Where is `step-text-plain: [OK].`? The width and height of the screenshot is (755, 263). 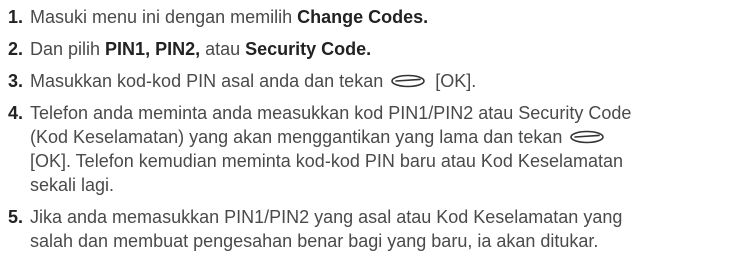 step-text-plain: [OK]. is located at coordinates (453, 81).